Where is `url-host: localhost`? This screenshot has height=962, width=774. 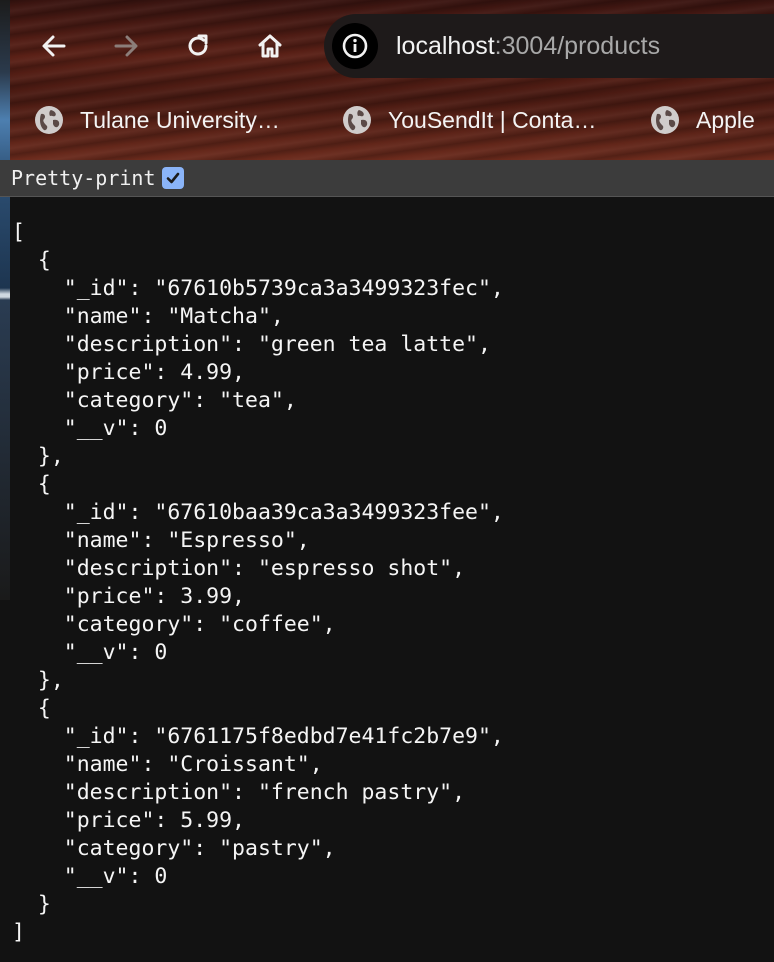
url-host: localhost is located at coordinates (445, 45).